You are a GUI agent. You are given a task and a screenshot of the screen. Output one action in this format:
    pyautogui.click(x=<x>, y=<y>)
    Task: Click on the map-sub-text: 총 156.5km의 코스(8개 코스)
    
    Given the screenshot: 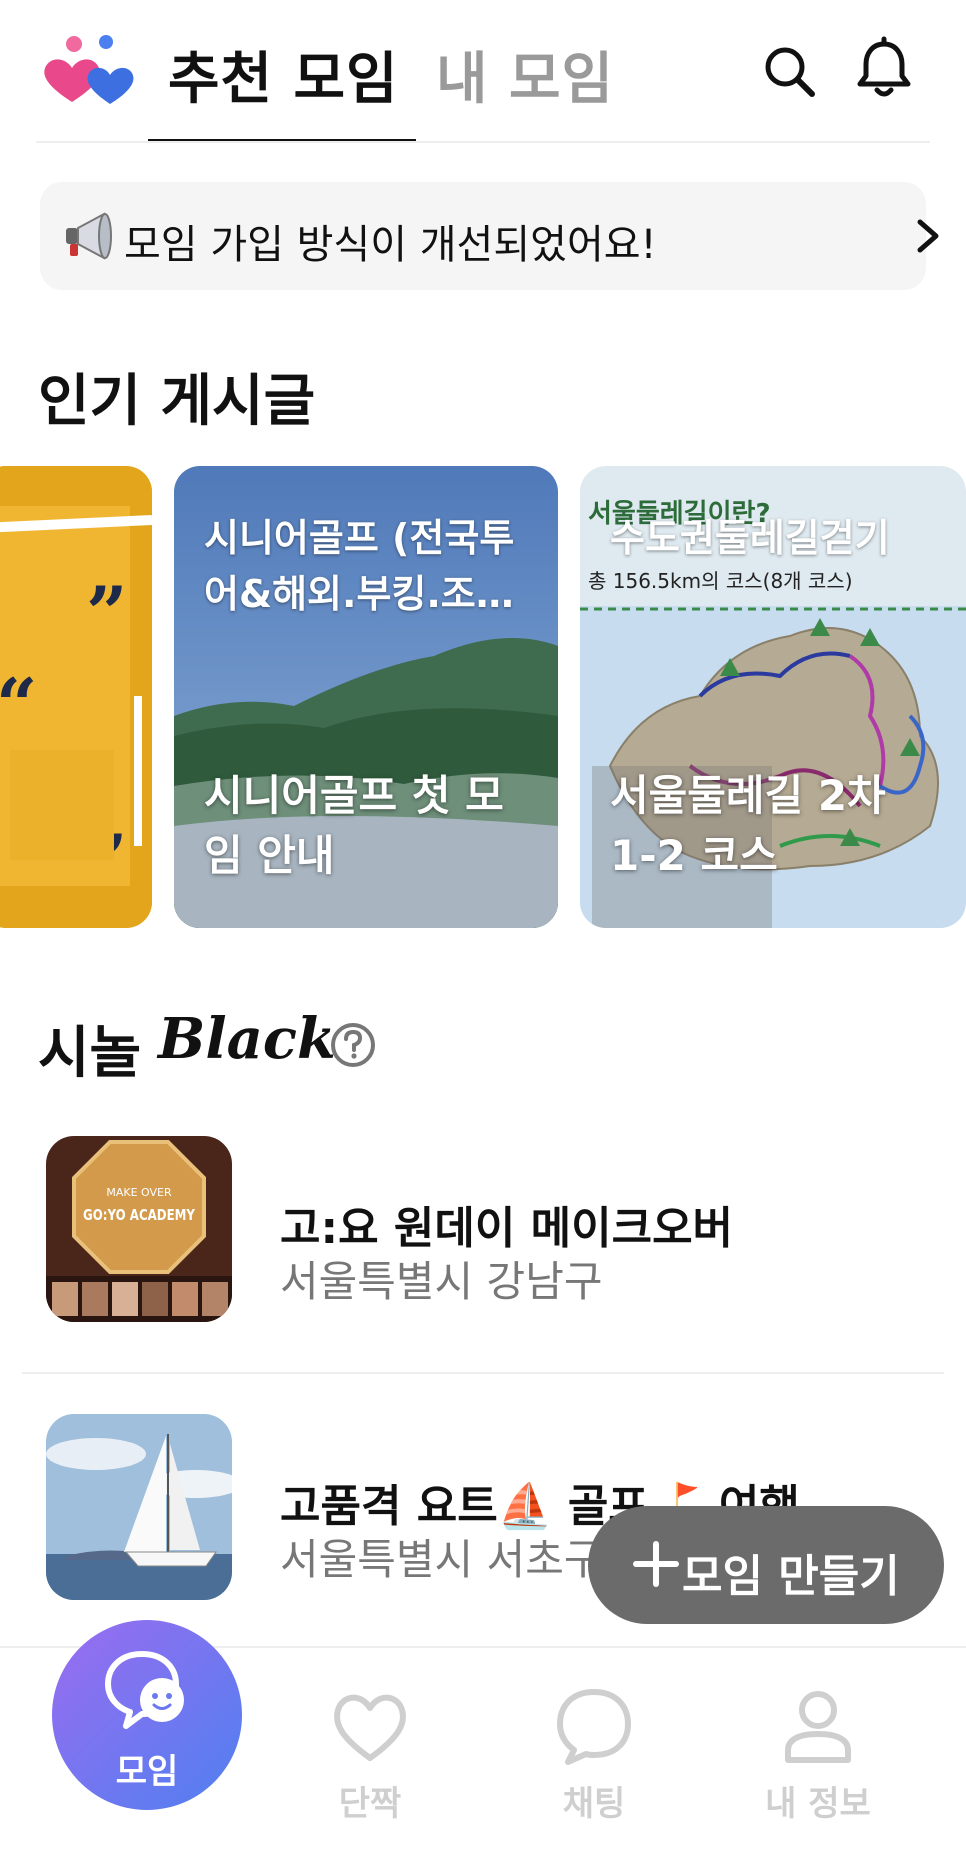 What is the action you would take?
    pyautogui.click(x=720, y=581)
    